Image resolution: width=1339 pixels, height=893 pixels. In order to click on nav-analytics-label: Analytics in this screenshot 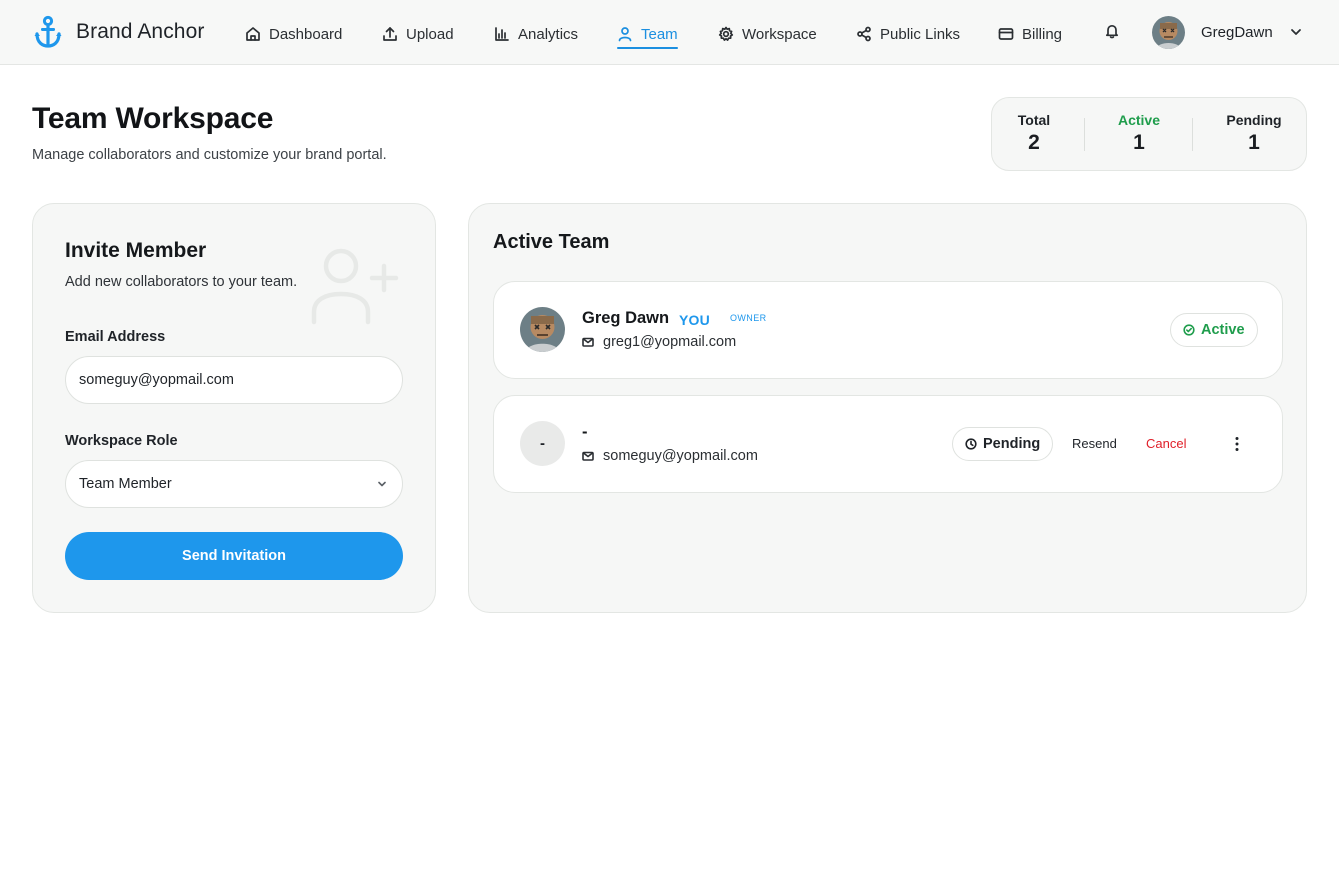, I will do `click(548, 34)`.